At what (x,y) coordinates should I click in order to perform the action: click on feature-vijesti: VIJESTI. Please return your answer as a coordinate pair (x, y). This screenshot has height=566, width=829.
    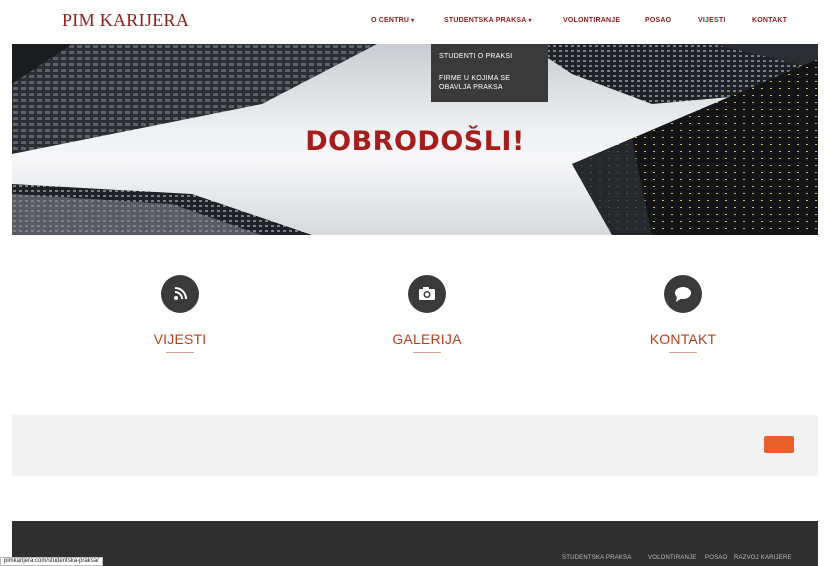
    Looking at the image, I should click on (180, 314).